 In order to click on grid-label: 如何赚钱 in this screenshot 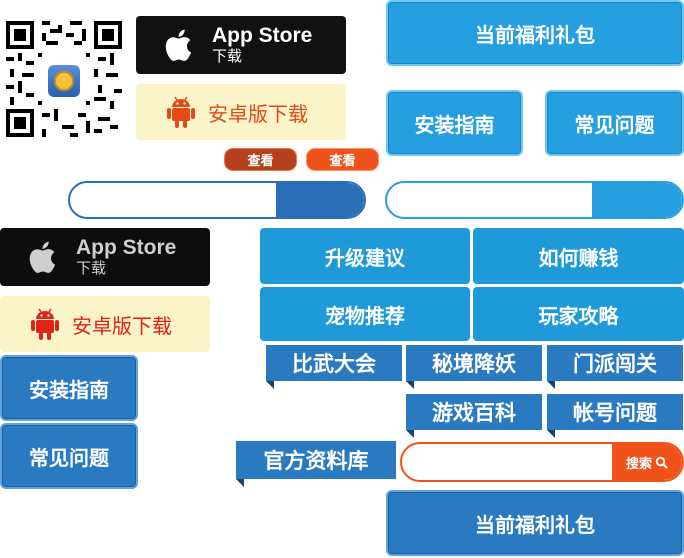, I will do `click(578, 257)`.